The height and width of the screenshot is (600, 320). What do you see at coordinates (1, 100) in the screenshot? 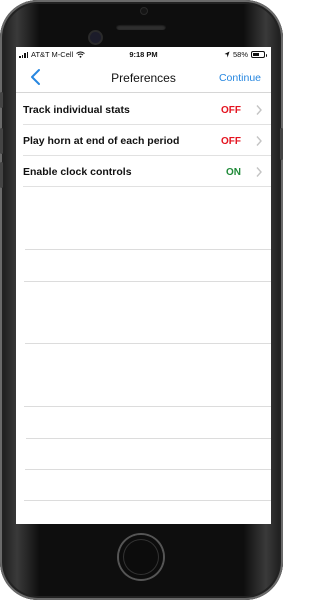
I see `mute-switch` at bounding box center [1, 100].